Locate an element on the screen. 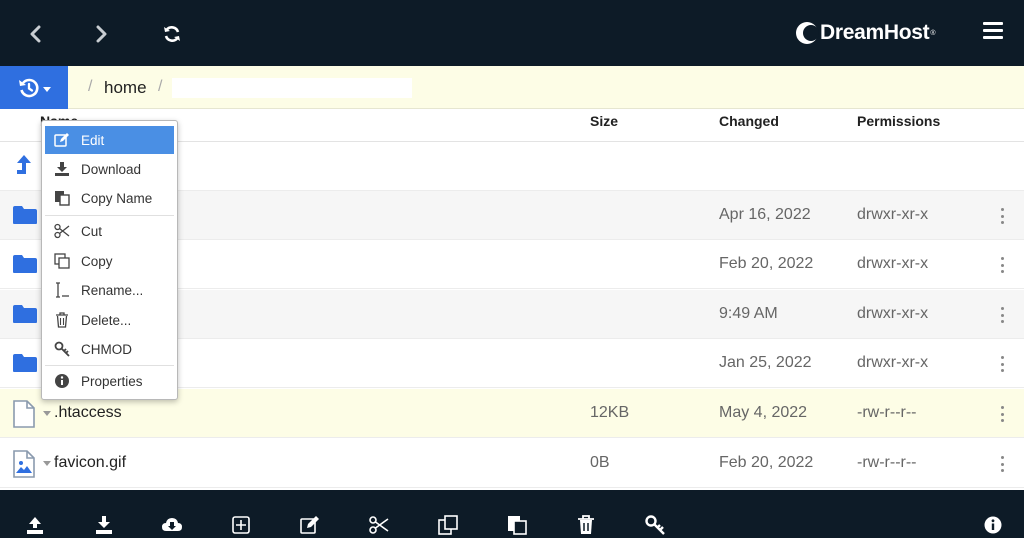 The image size is (1024, 538). menu-item-label: Copy Name is located at coordinates (117, 198).